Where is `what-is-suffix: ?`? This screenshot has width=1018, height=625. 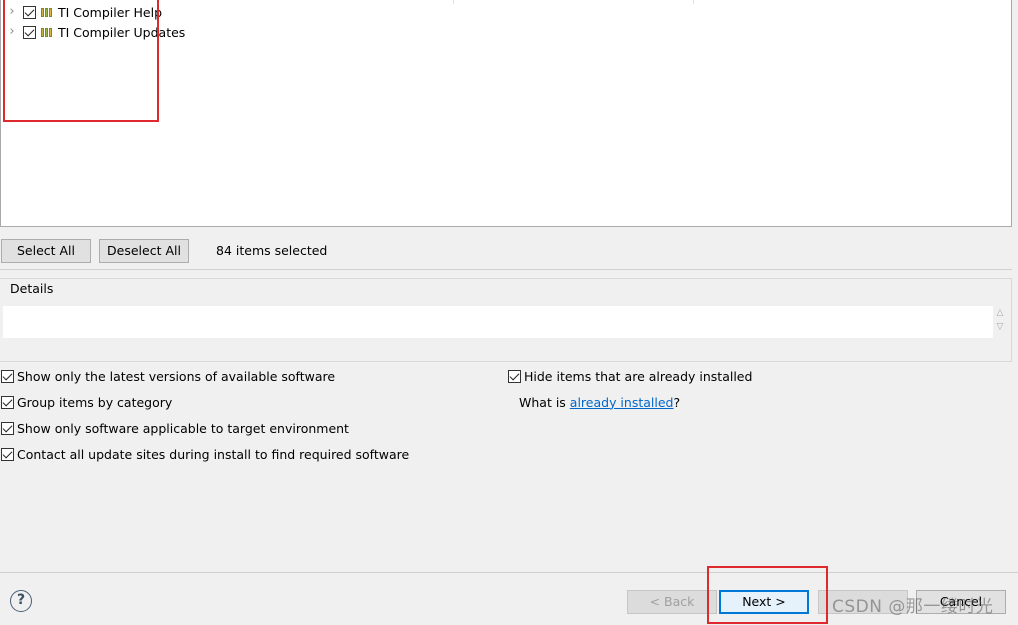
what-is-suffix: ? is located at coordinates (677, 402).